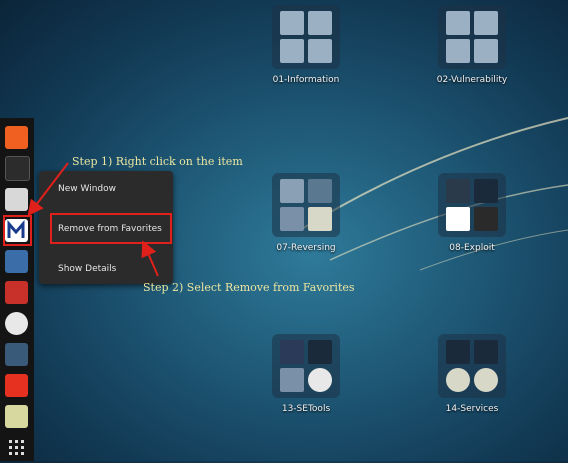  What do you see at coordinates (87, 189) in the screenshot?
I see `menu-item-new-window: New Window` at bounding box center [87, 189].